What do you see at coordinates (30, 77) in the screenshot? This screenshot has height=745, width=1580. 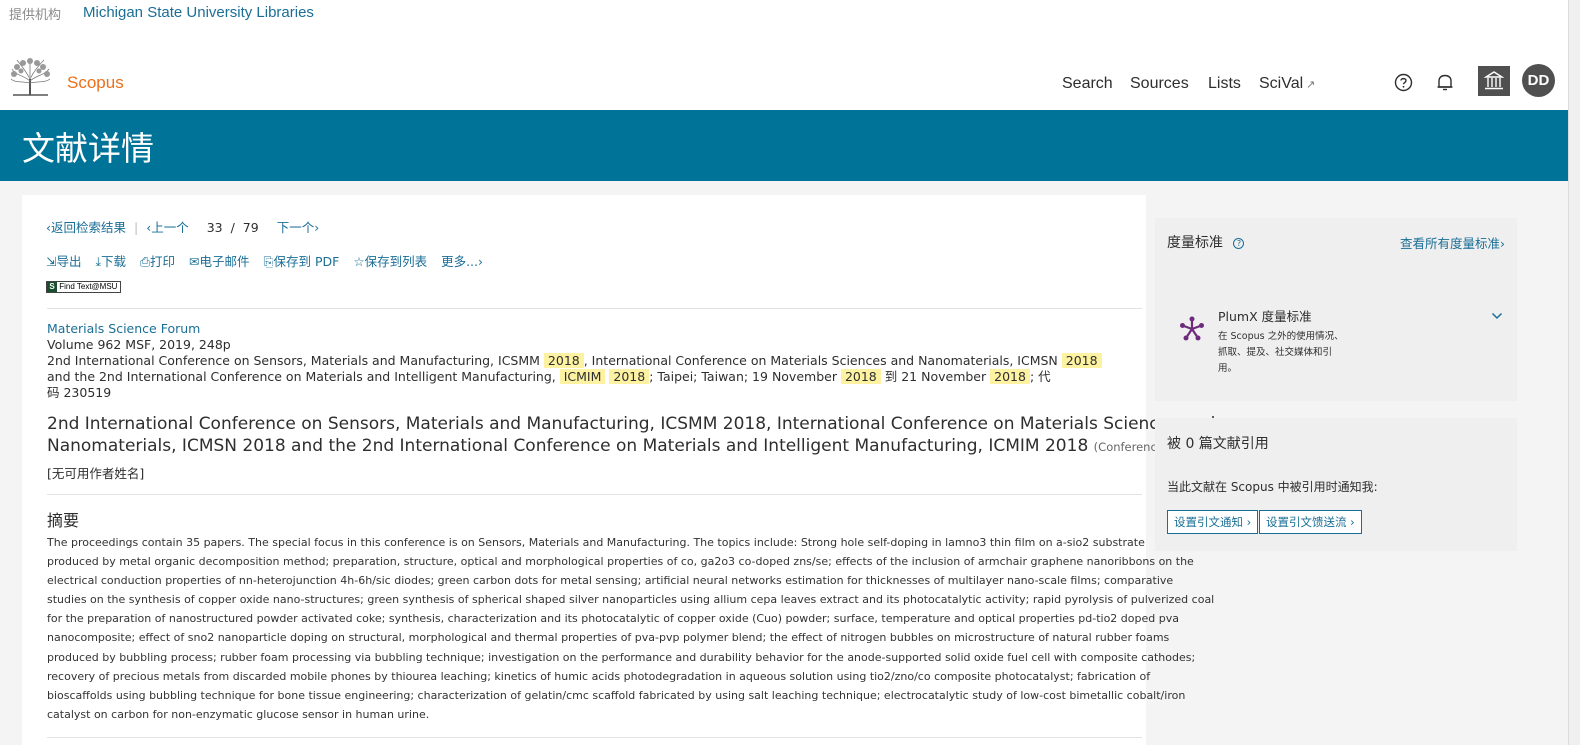 I see `elsevier-tree-logo` at bounding box center [30, 77].